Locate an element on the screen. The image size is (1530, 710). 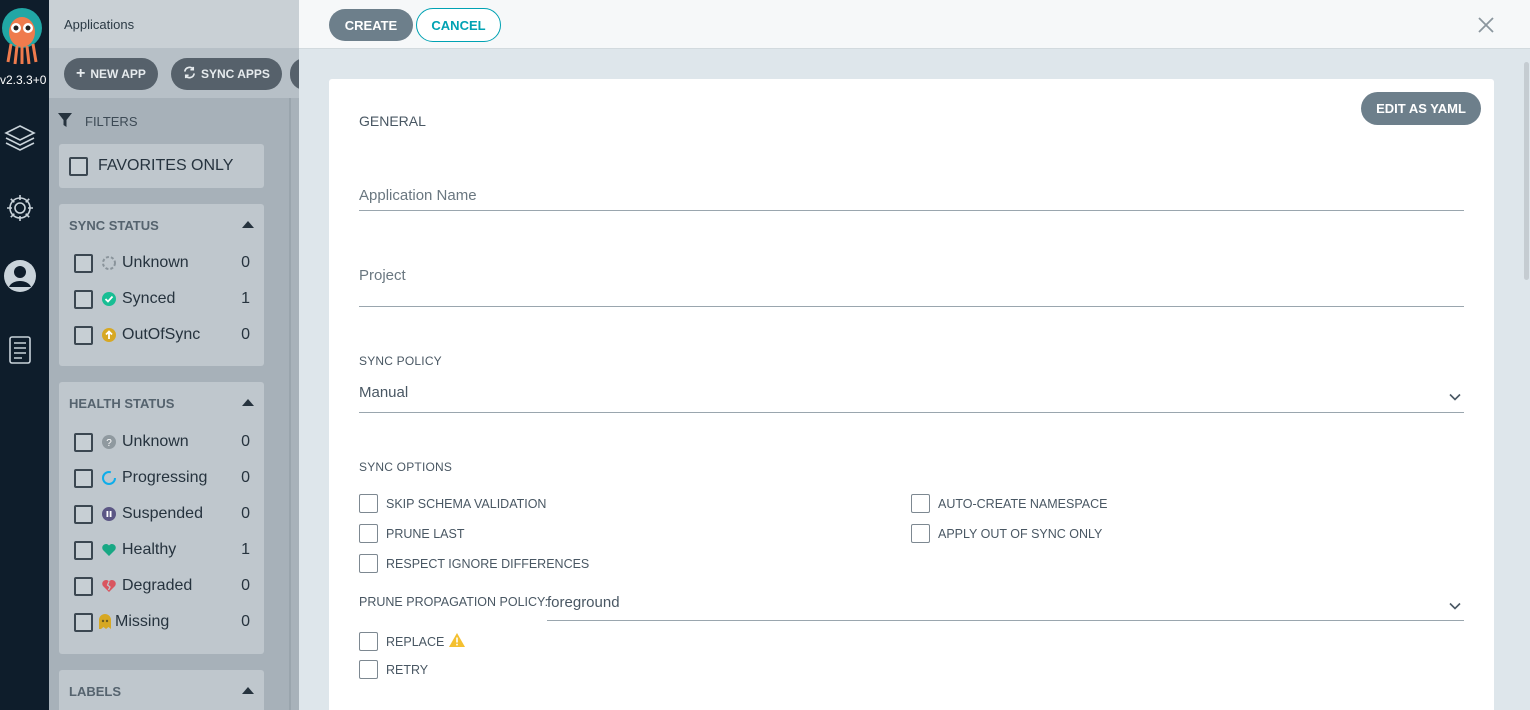
plus-icon: + is located at coordinates (81, 73).